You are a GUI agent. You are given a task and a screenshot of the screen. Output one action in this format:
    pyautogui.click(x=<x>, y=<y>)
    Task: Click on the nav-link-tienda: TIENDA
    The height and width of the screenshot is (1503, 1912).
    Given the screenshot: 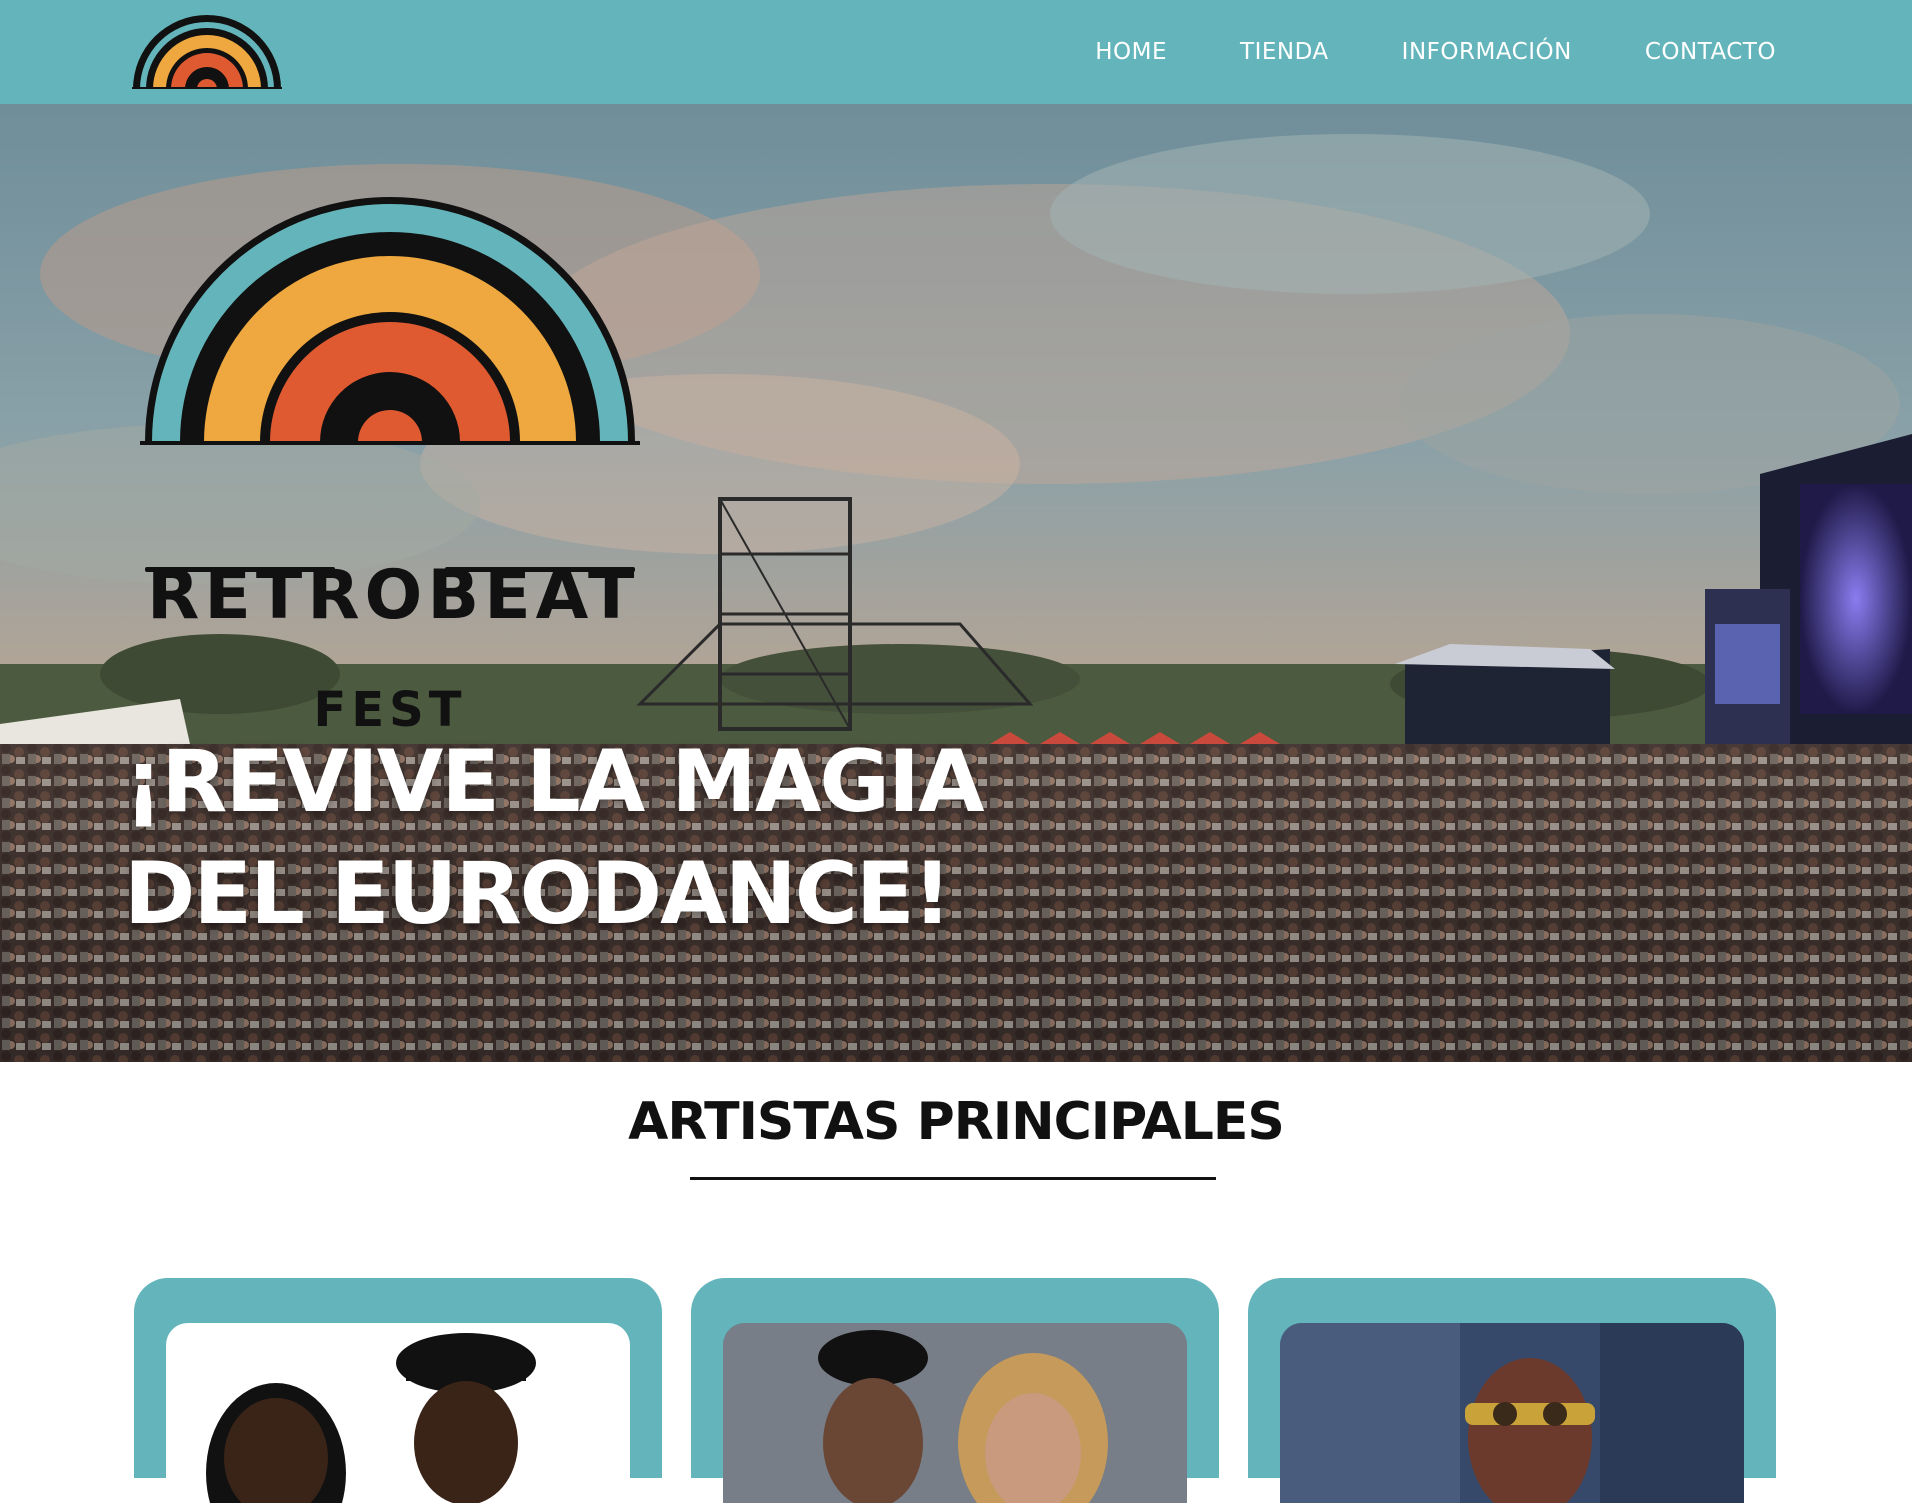 What is the action you would take?
    pyautogui.click(x=1284, y=52)
    